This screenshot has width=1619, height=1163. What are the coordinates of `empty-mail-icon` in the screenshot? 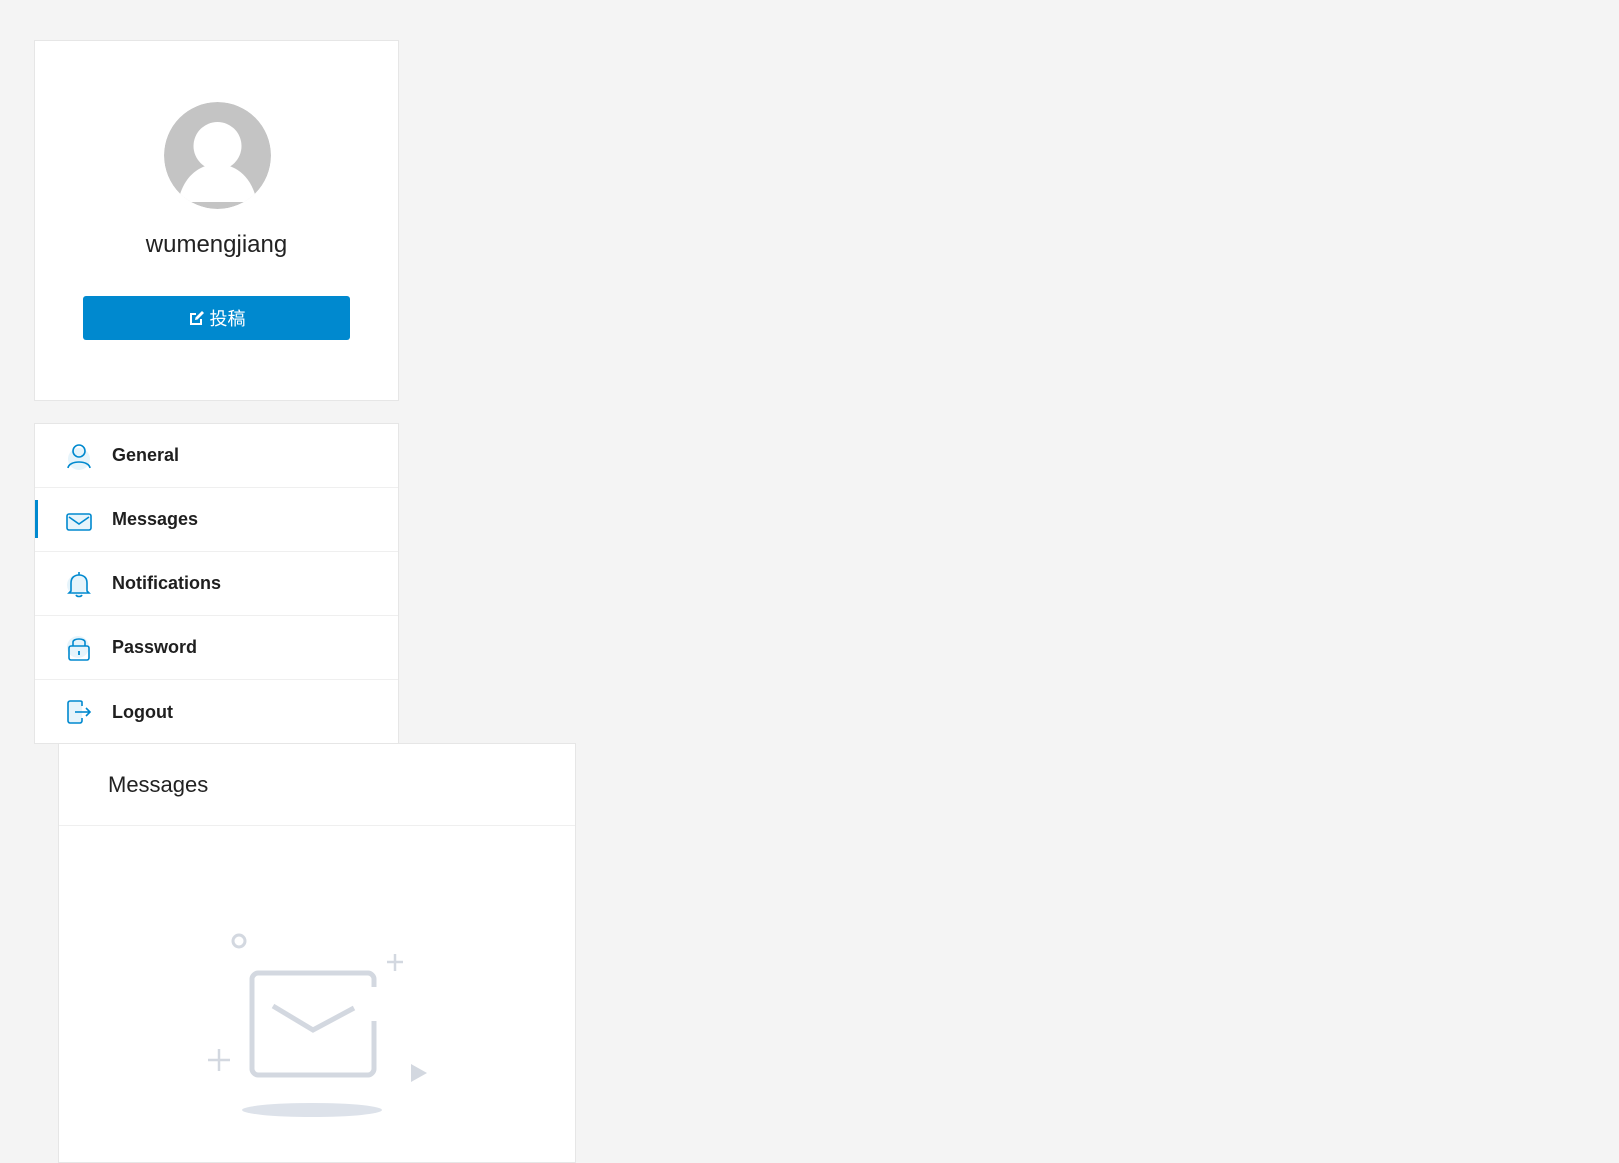 It's located at (317, 1025).